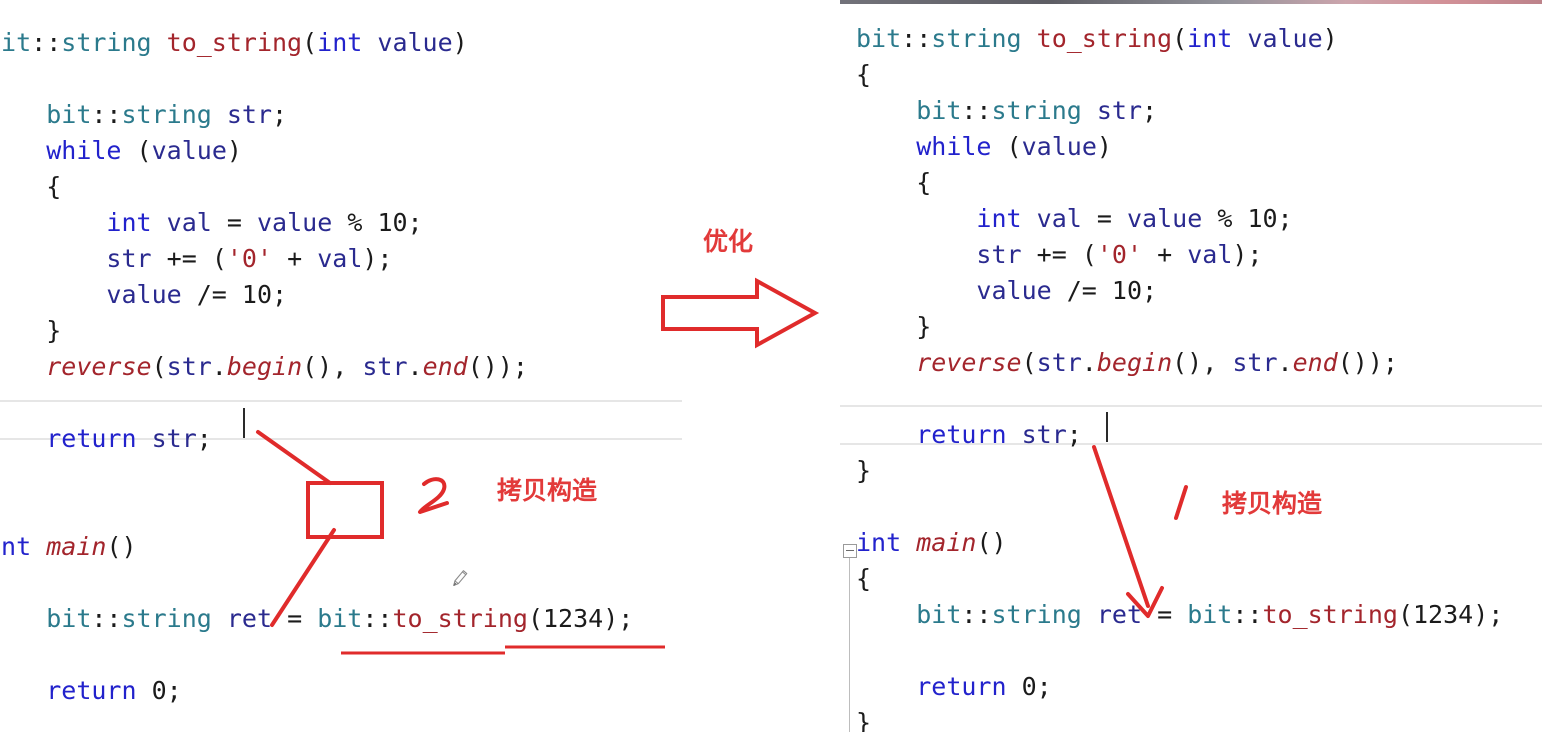 The width and height of the screenshot is (1542, 732). Describe the element at coordinates (345, 510) in the screenshot. I see `left-red-highlight-box` at that location.